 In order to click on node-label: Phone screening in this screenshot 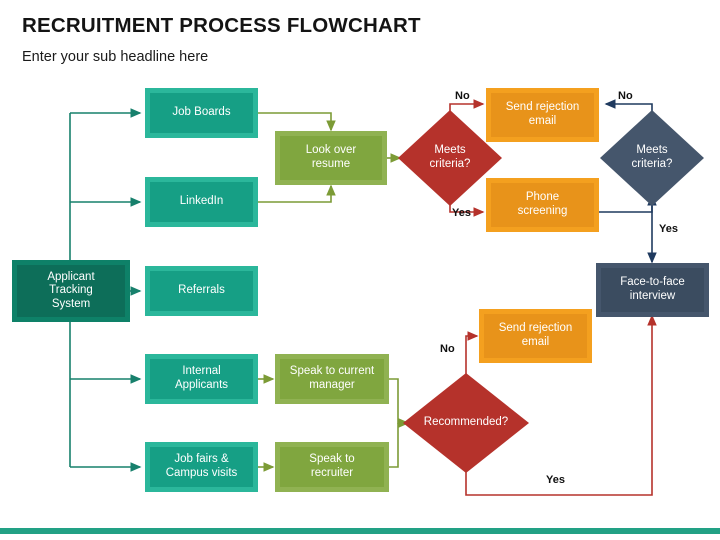, I will do `click(542, 204)`.